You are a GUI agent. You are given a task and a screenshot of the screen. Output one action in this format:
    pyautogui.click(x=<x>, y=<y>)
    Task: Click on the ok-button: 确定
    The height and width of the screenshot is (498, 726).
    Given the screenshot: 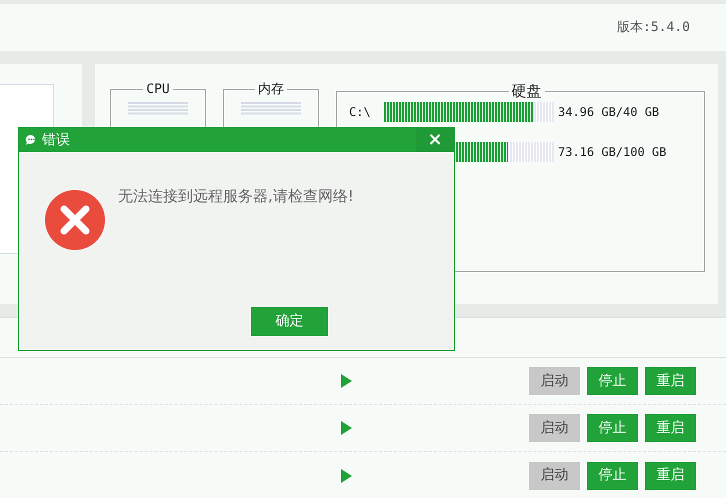 What is the action you would take?
    pyautogui.click(x=289, y=321)
    